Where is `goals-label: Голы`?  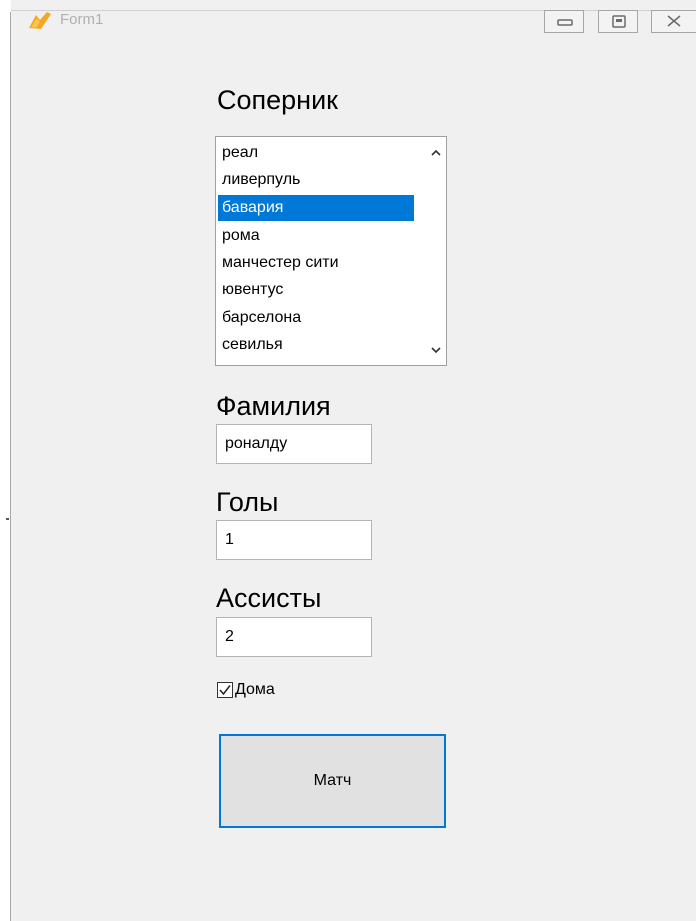
goals-label: Голы is located at coordinates (247, 502).